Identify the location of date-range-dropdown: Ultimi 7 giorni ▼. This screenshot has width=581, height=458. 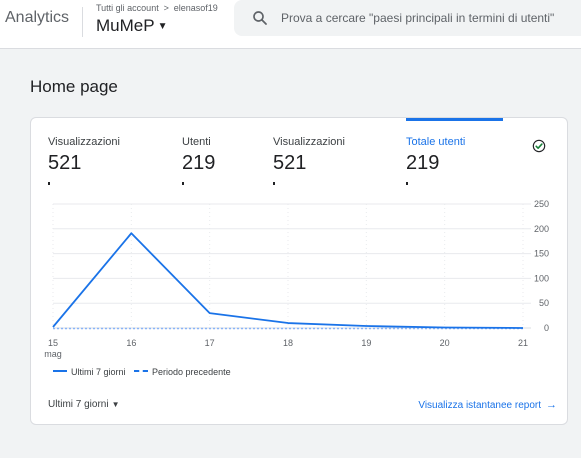
(84, 404).